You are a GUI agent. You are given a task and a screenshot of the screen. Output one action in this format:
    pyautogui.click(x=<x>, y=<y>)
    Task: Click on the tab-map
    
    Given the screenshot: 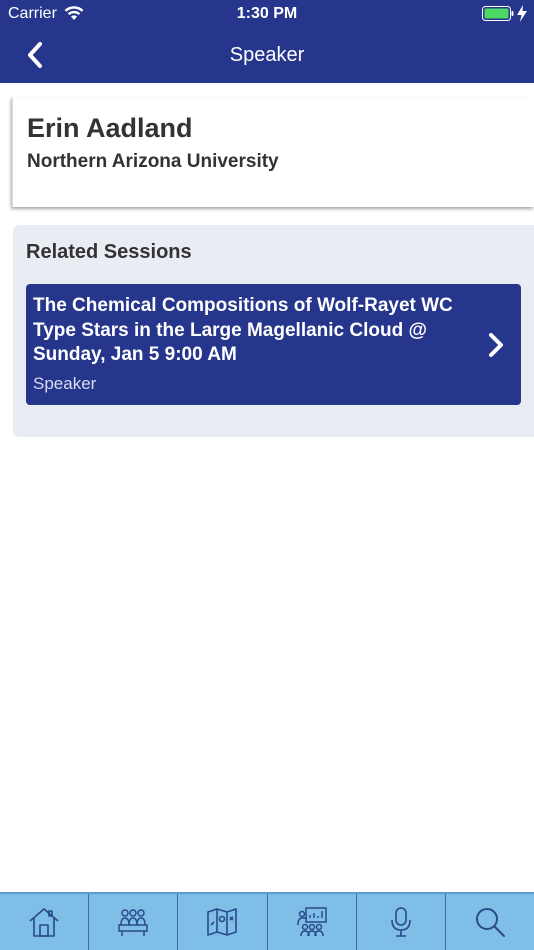 What is the action you would take?
    pyautogui.click(x=223, y=922)
    